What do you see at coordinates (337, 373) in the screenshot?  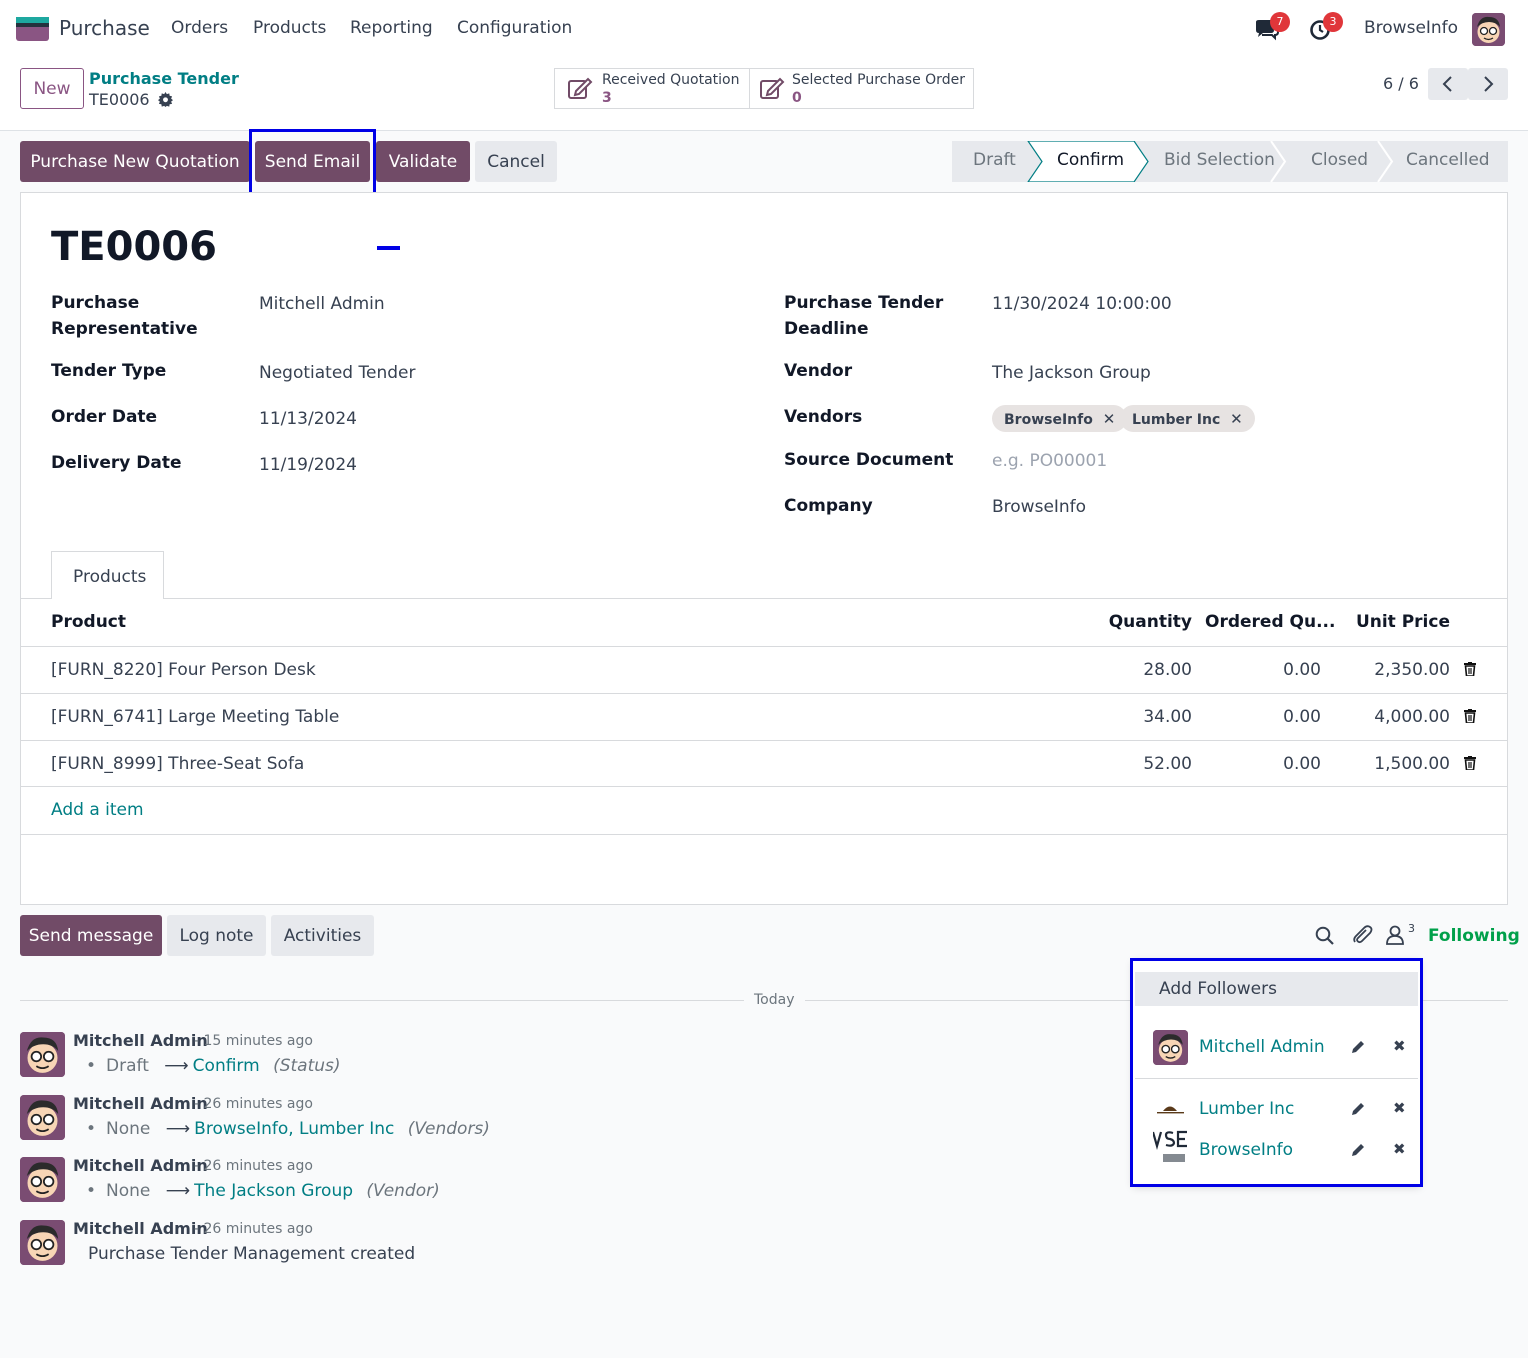 I see `field-tender-type: Negotiated Tender` at bounding box center [337, 373].